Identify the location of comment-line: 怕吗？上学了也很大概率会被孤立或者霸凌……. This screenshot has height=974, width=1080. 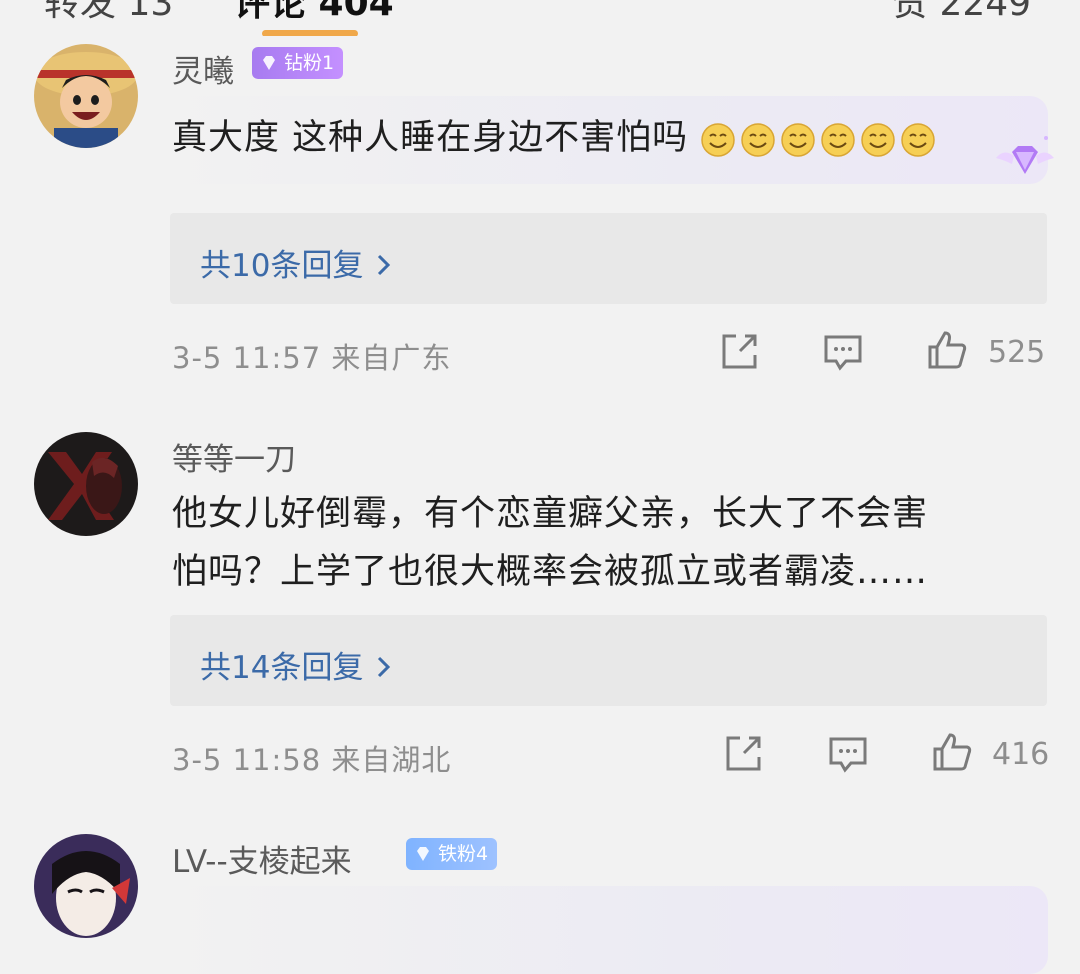
(550, 572).